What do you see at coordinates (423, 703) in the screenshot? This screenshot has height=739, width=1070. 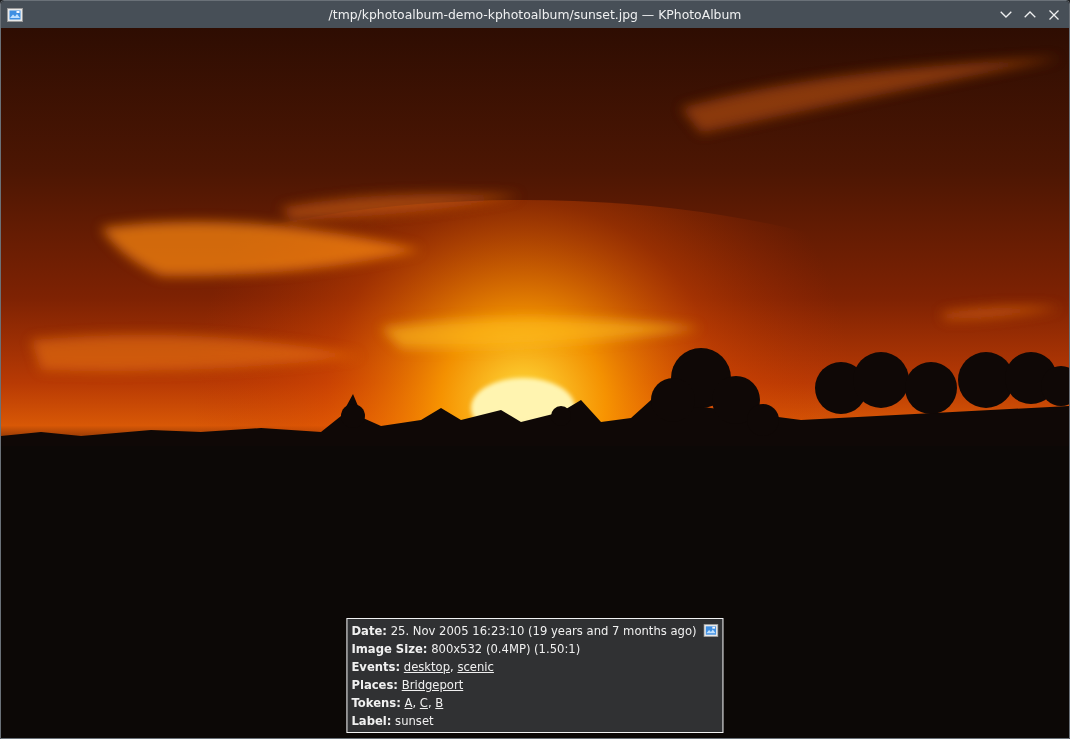 I see `tag-link: C` at bounding box center [423, 703].